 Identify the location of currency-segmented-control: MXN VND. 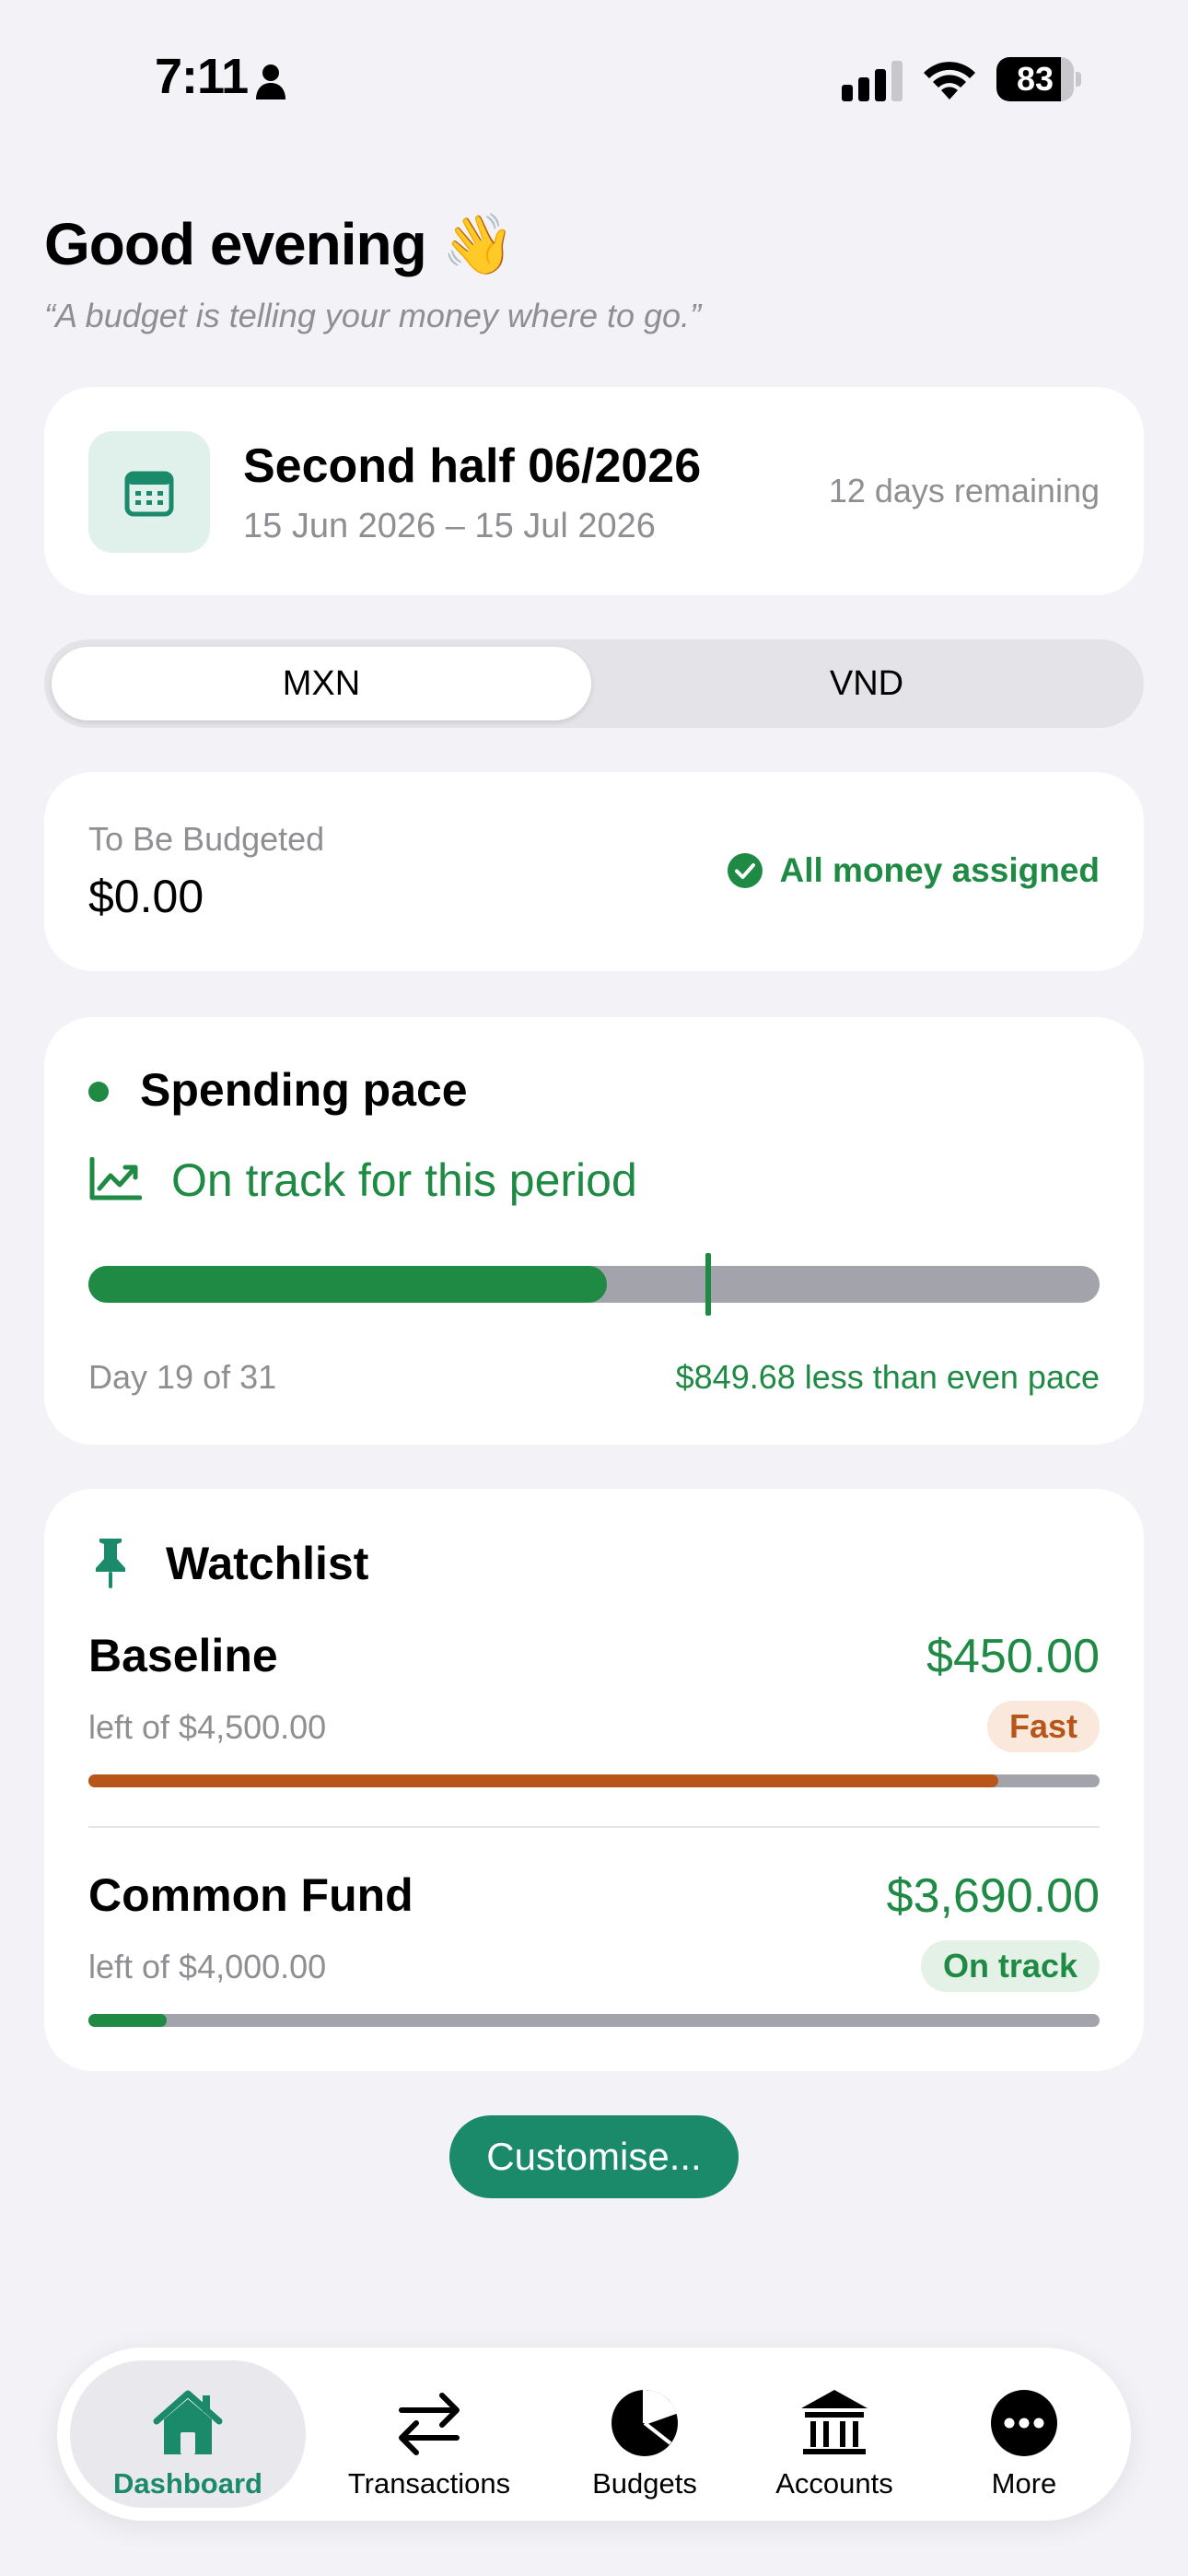
(594, 683).